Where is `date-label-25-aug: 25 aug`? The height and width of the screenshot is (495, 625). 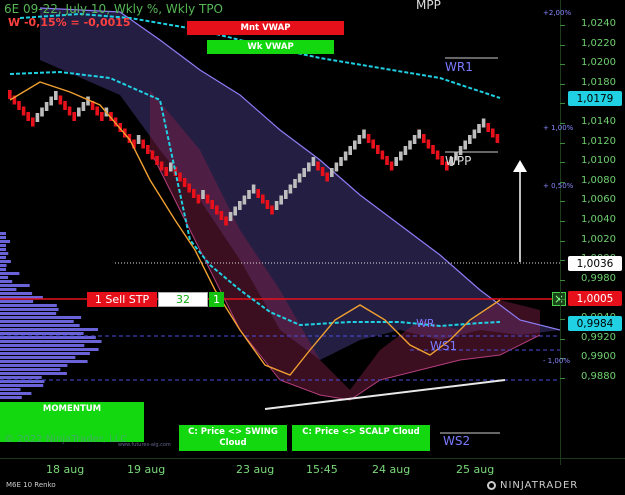
date-label-25-aug: 25 aug is located at coordinates (475, 469).